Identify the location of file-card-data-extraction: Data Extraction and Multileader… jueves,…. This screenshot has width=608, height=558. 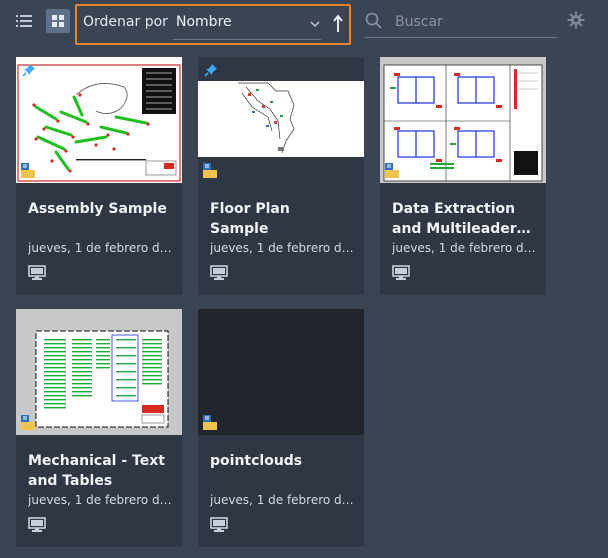
(463, 176).